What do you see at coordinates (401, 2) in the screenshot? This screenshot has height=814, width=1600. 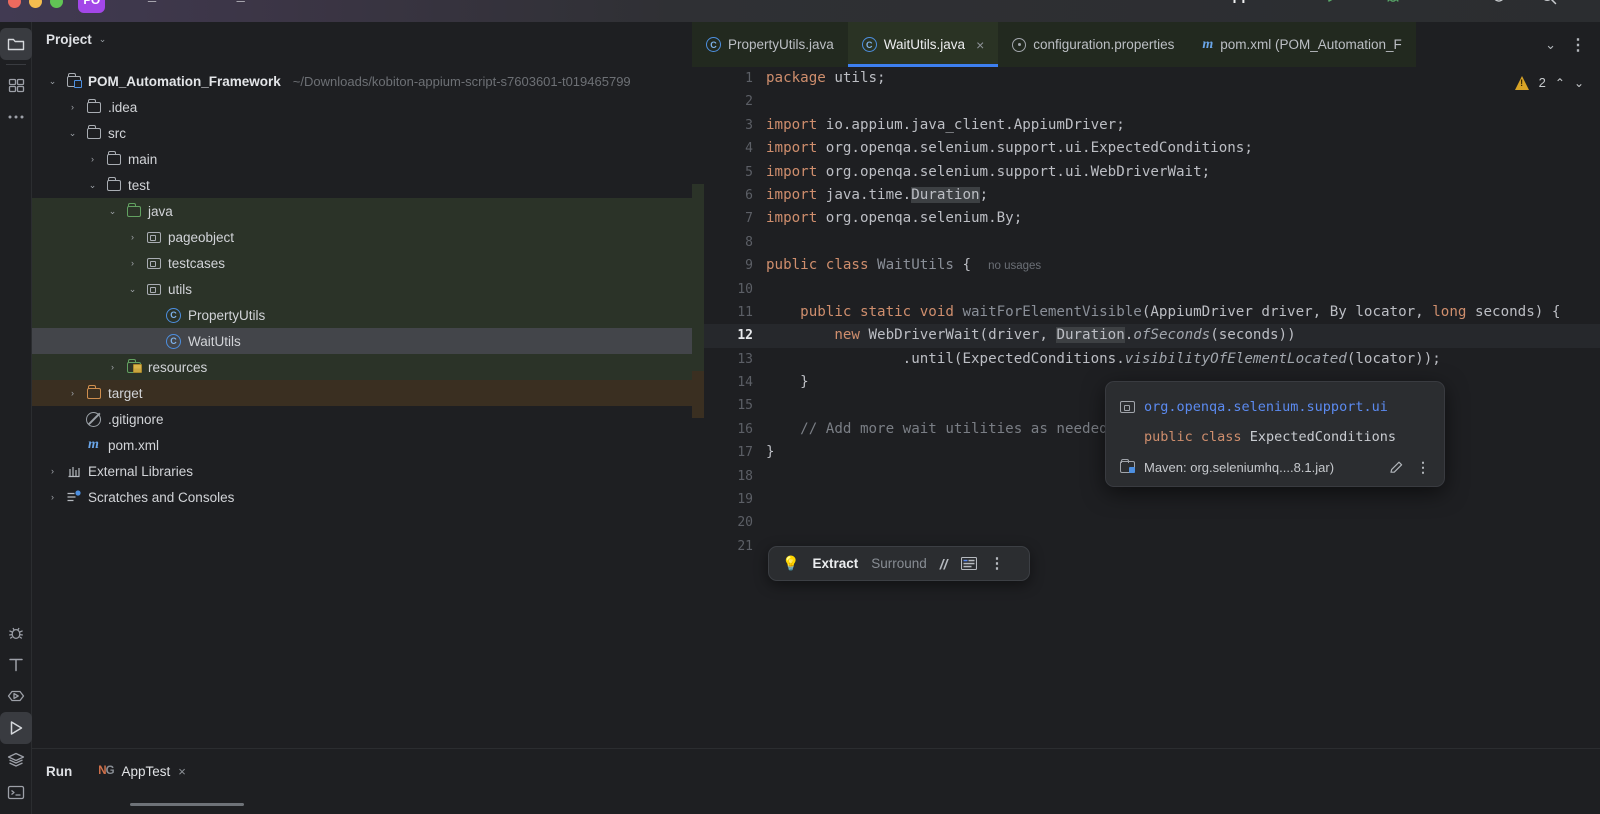 I see `version-control-menu: Version Control` at bounding box center [401, 2].